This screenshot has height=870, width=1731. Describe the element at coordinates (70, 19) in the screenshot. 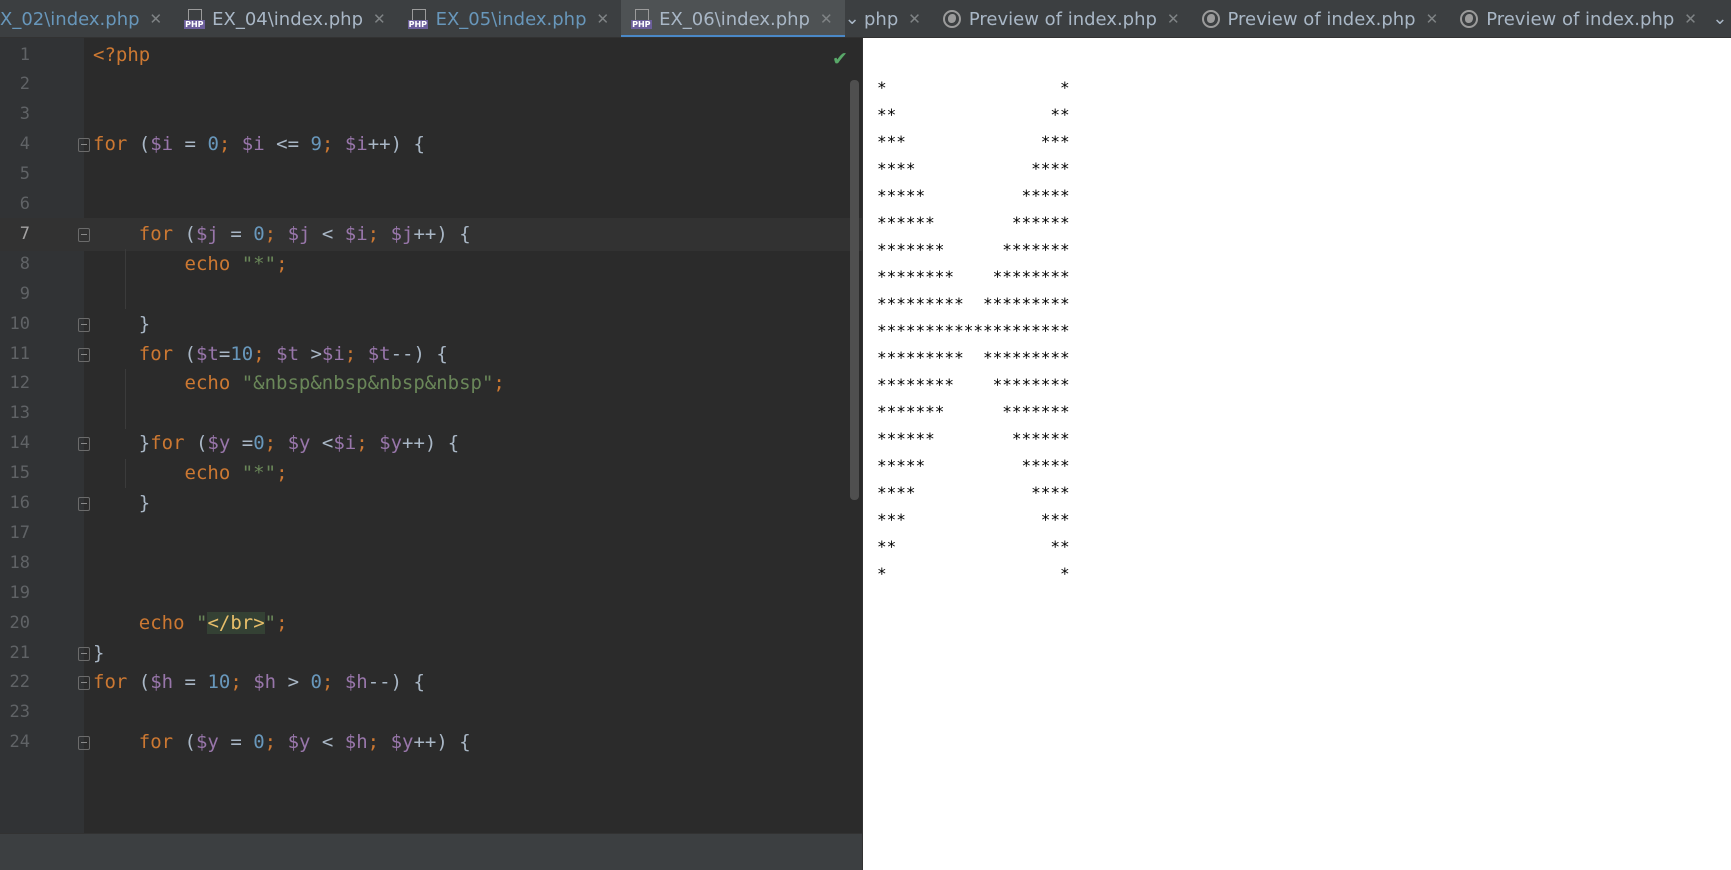

I see `editor-tab-label: X_02\index.php` at that location.